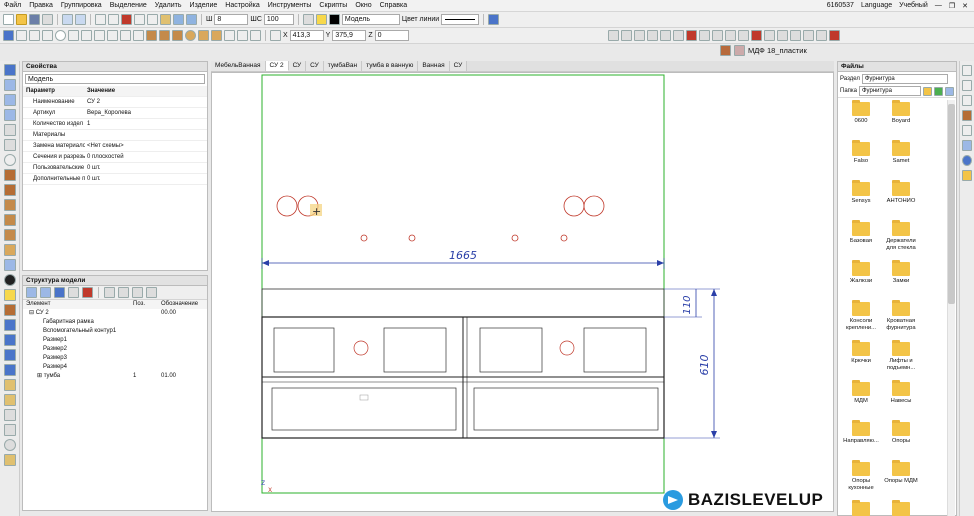 The width and height of the screenshot is (974, 516). Describe the element at coordinates (390, 66) in the screenshot. I see `tab-tumba-v-vannuyu: тумба в ванную` at that location.